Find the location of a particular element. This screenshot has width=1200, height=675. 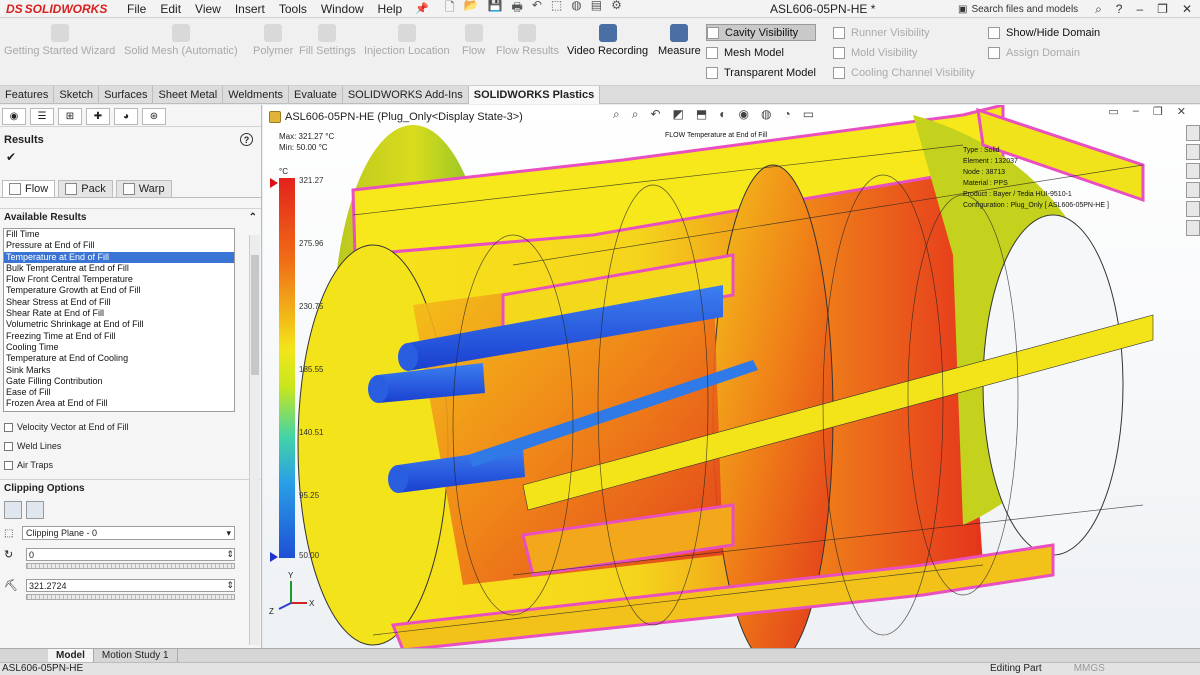

open-icon: 📂 is located at coordinates (471, 9).